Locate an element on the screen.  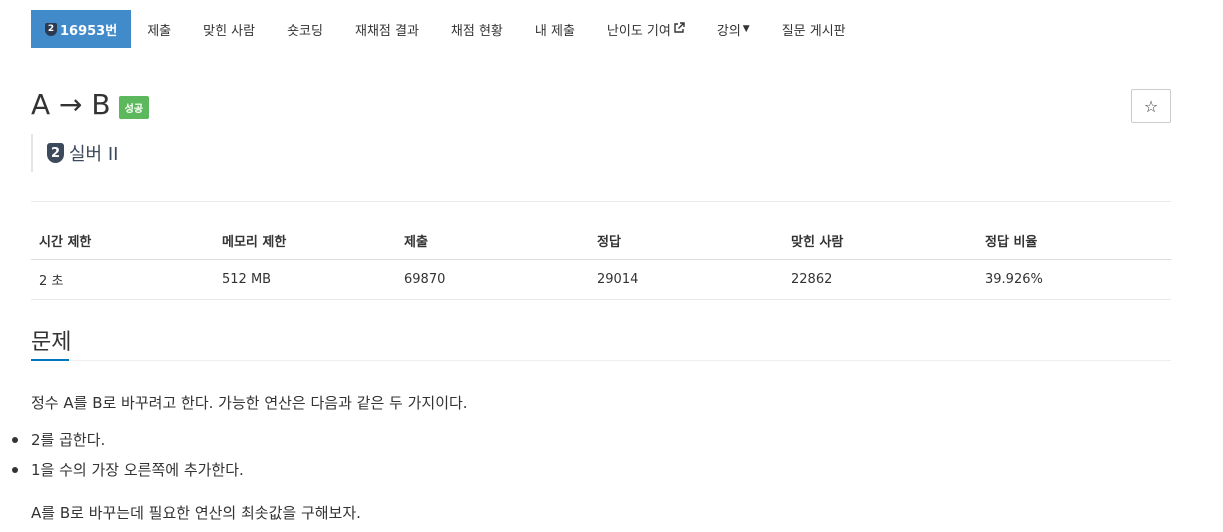
problem-number-tab: 2 16953번 is located at coordinates (81, 29).